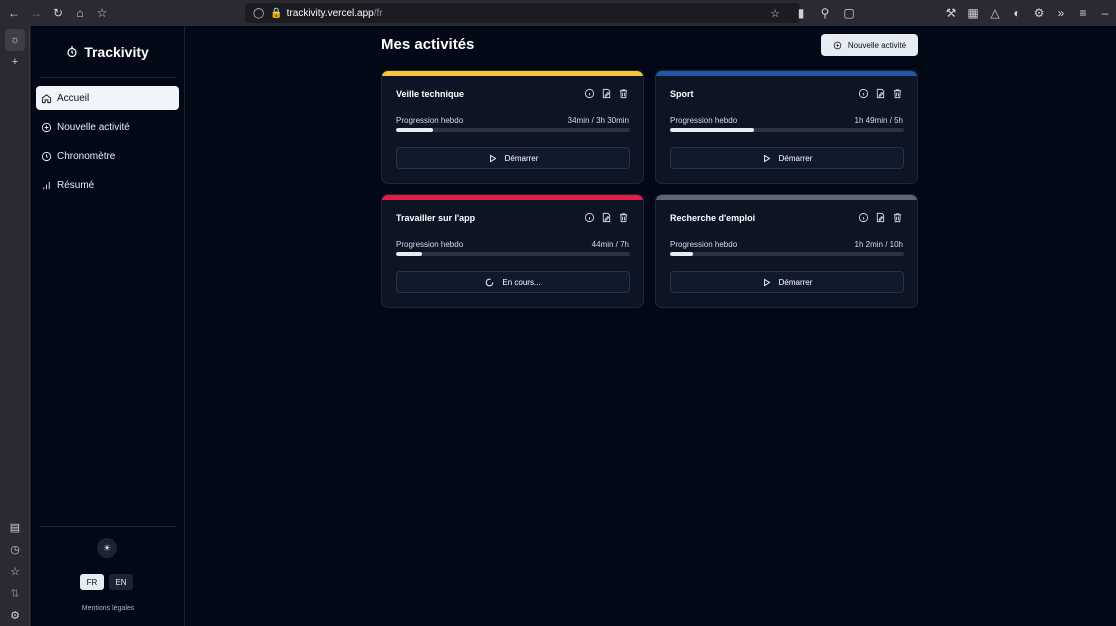 This screenshot has height=626, width=1116. I want to click on forward-icon: →, so click(36, 13).